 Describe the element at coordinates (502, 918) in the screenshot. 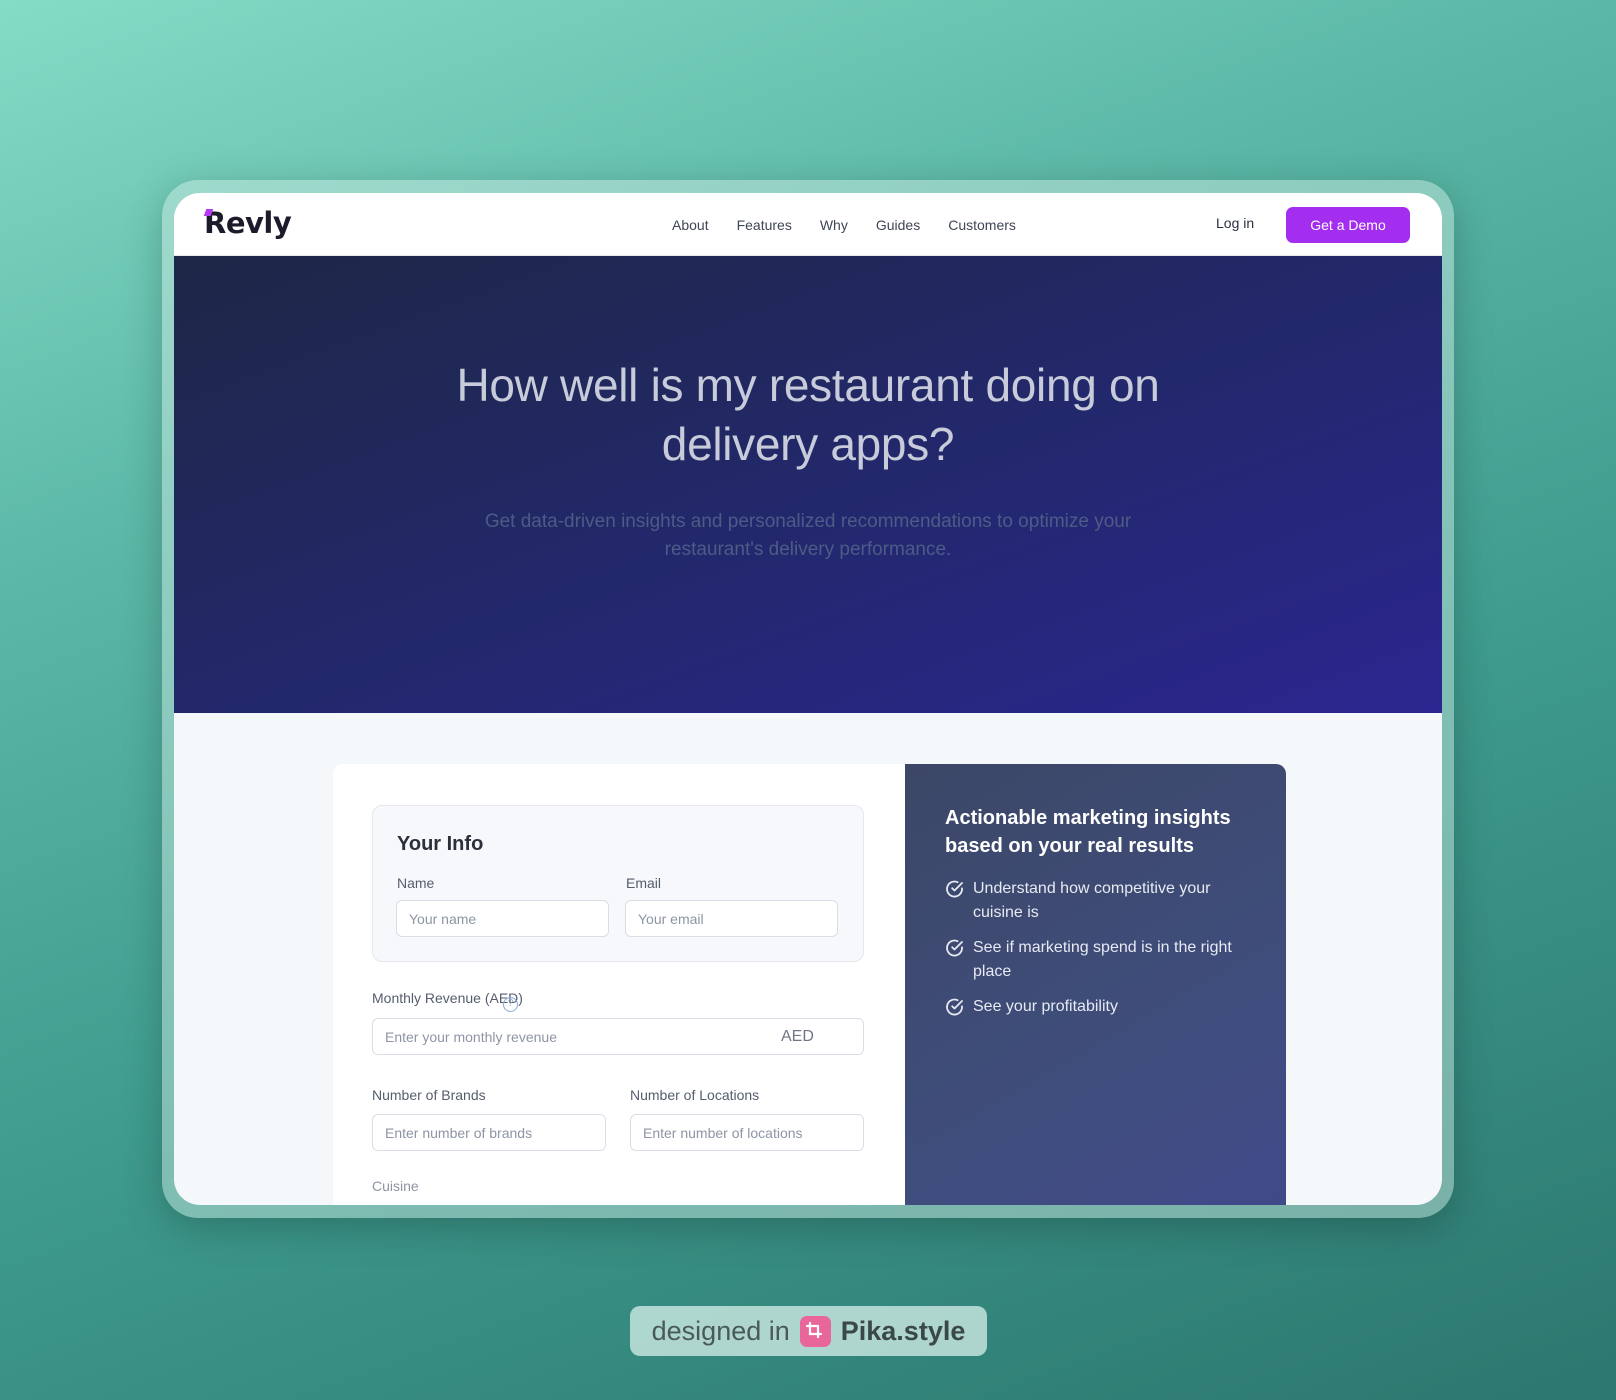

I see `name-input` at that location.